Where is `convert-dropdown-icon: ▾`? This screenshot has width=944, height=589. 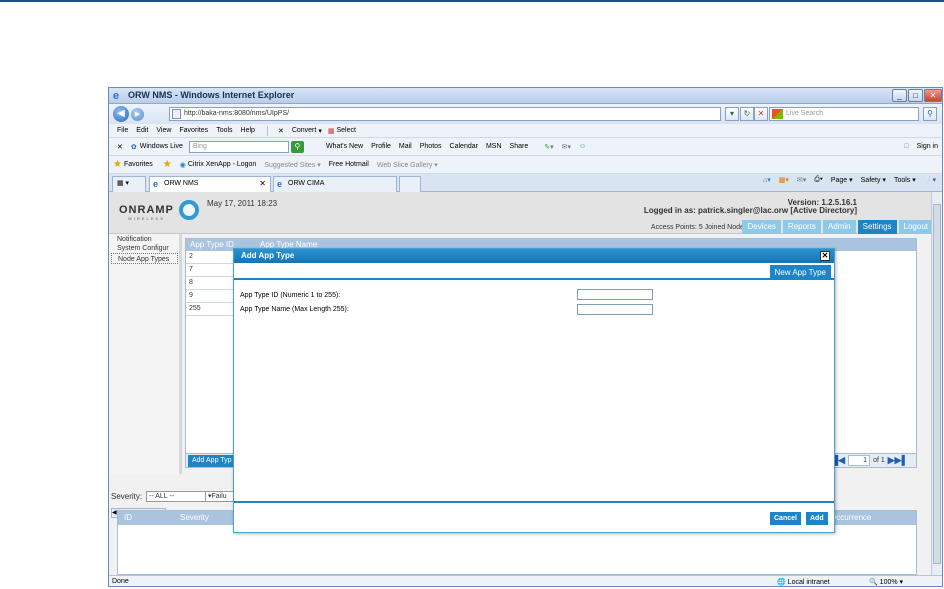 convert-dropdown-icon: ▾ is located at coordinates (320, 131).